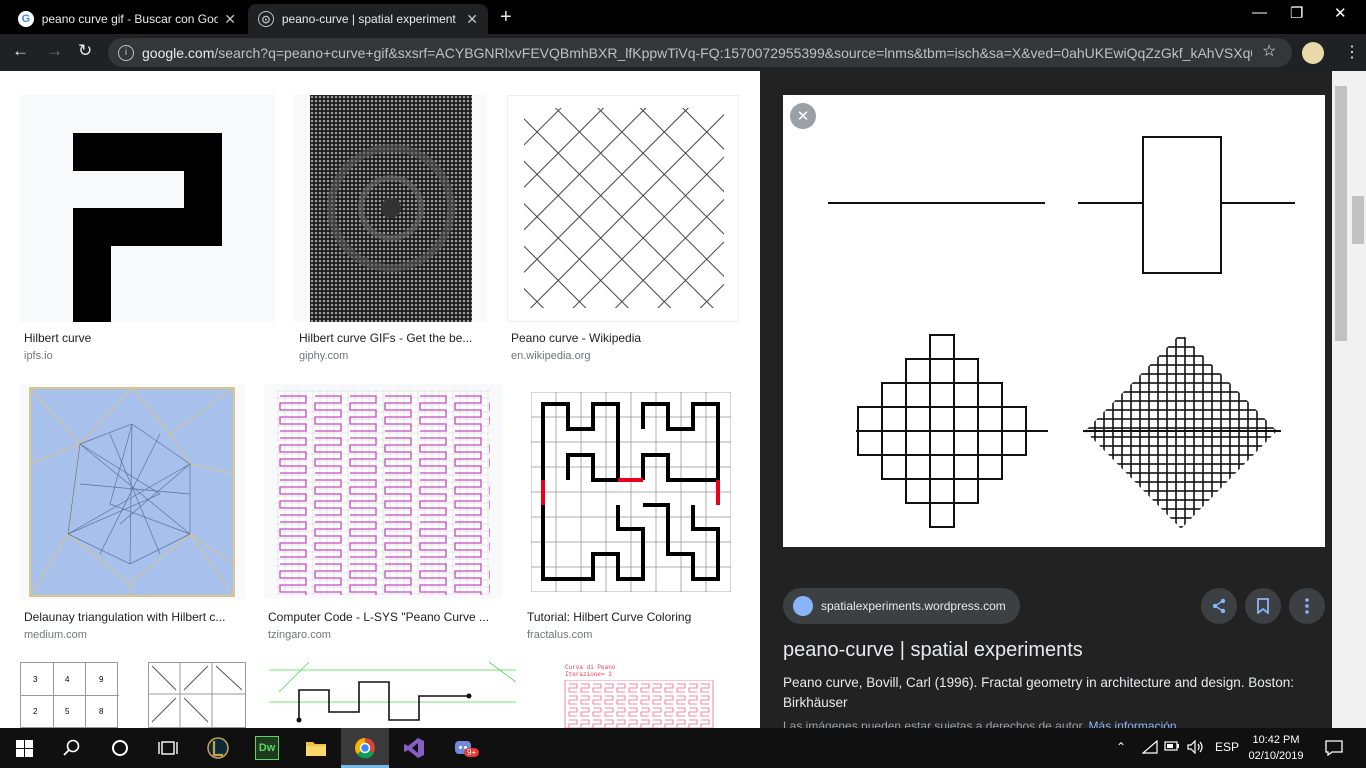 The width and height of the screenshot is (1366, 768). What do you see at coordinates (1269, 51) in the screenshot?
I see `bookmark-star-icon: ☆` at bounding box center [1269, 51].